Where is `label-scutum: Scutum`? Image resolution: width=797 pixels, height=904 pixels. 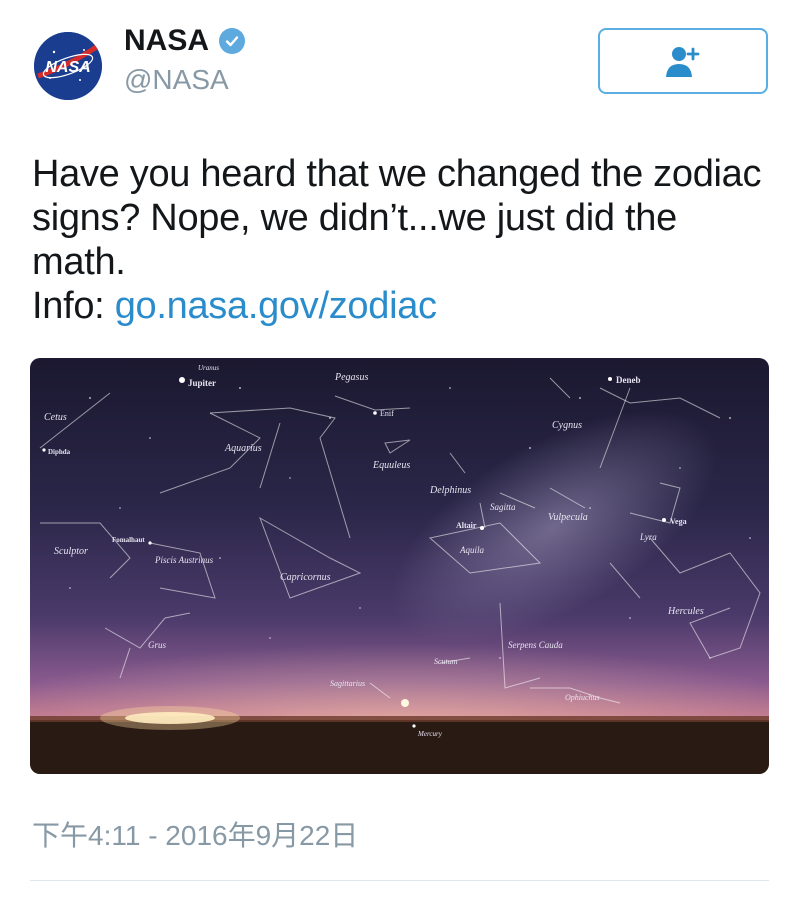
label-scutum: Scutum is located at coordinates (446, 661).